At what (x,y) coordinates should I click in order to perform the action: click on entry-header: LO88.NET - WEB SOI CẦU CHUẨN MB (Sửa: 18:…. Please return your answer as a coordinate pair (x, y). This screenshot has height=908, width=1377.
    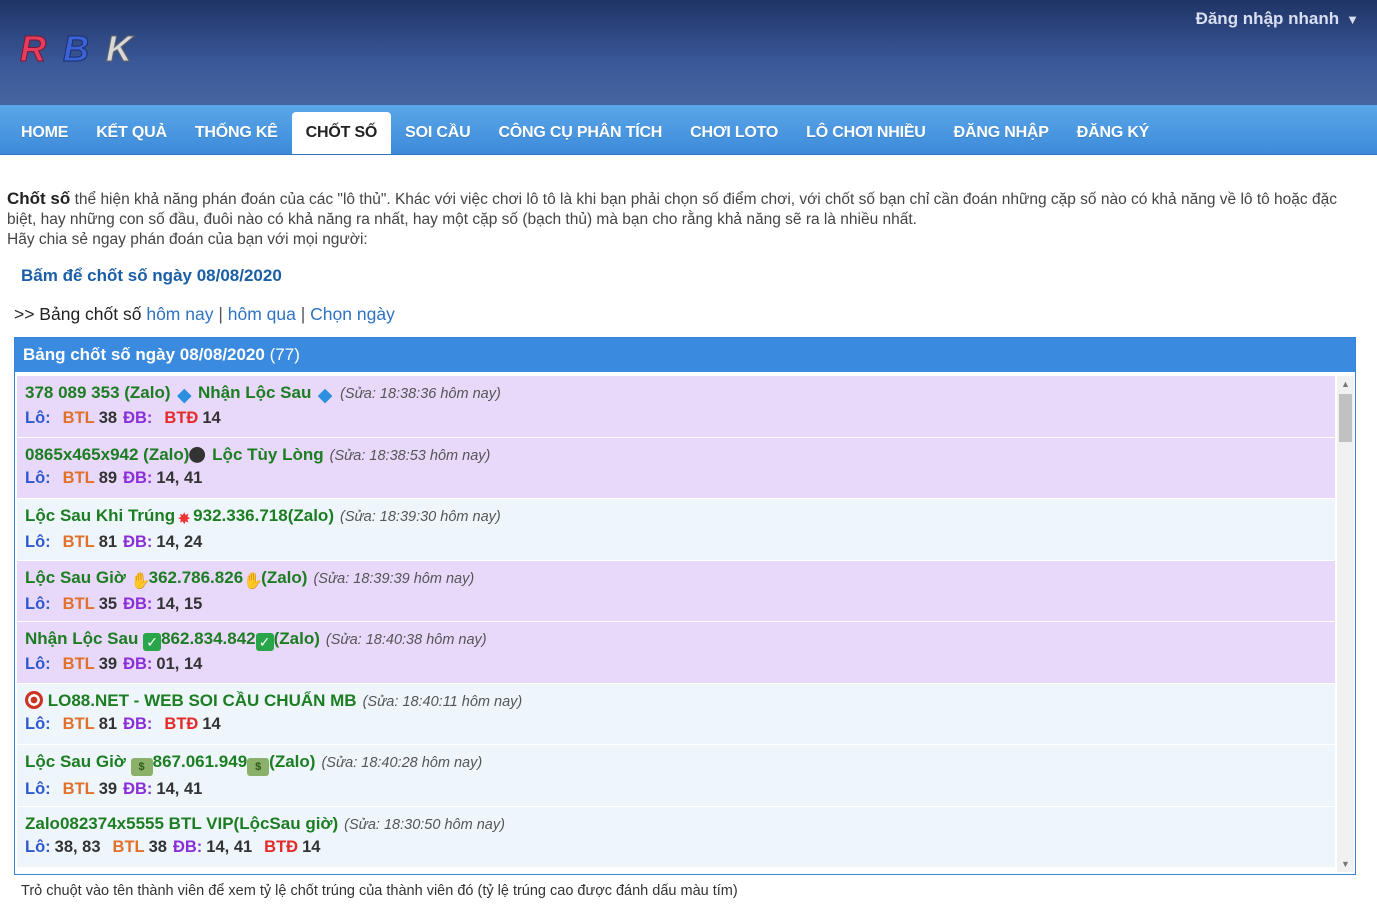
    Looking at the image, I should click on (676, 700).